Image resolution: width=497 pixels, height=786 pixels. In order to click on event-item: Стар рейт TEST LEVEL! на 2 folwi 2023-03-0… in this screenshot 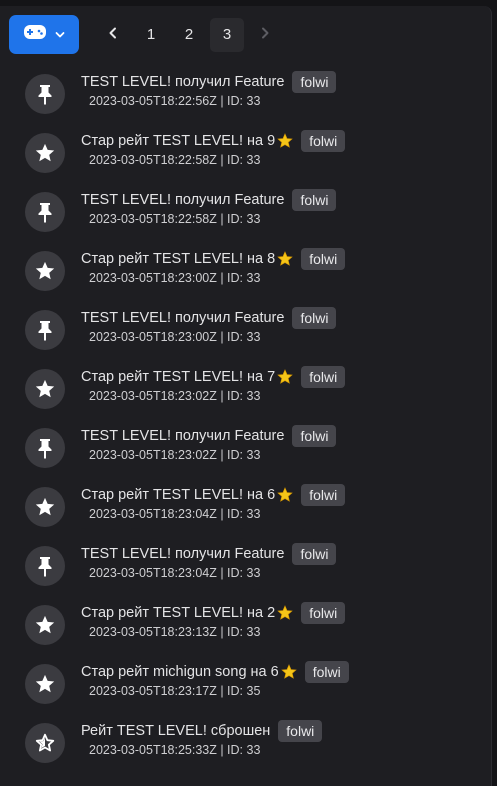, I will do `click(255, 625)`.